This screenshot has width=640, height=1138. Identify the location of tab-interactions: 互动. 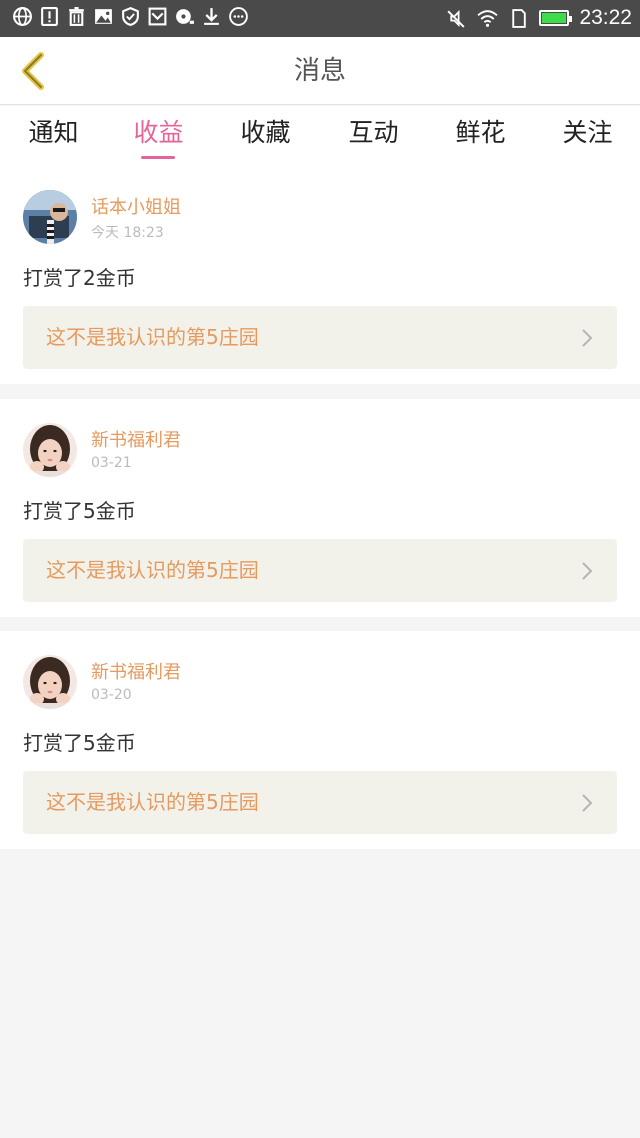
(373, 136).